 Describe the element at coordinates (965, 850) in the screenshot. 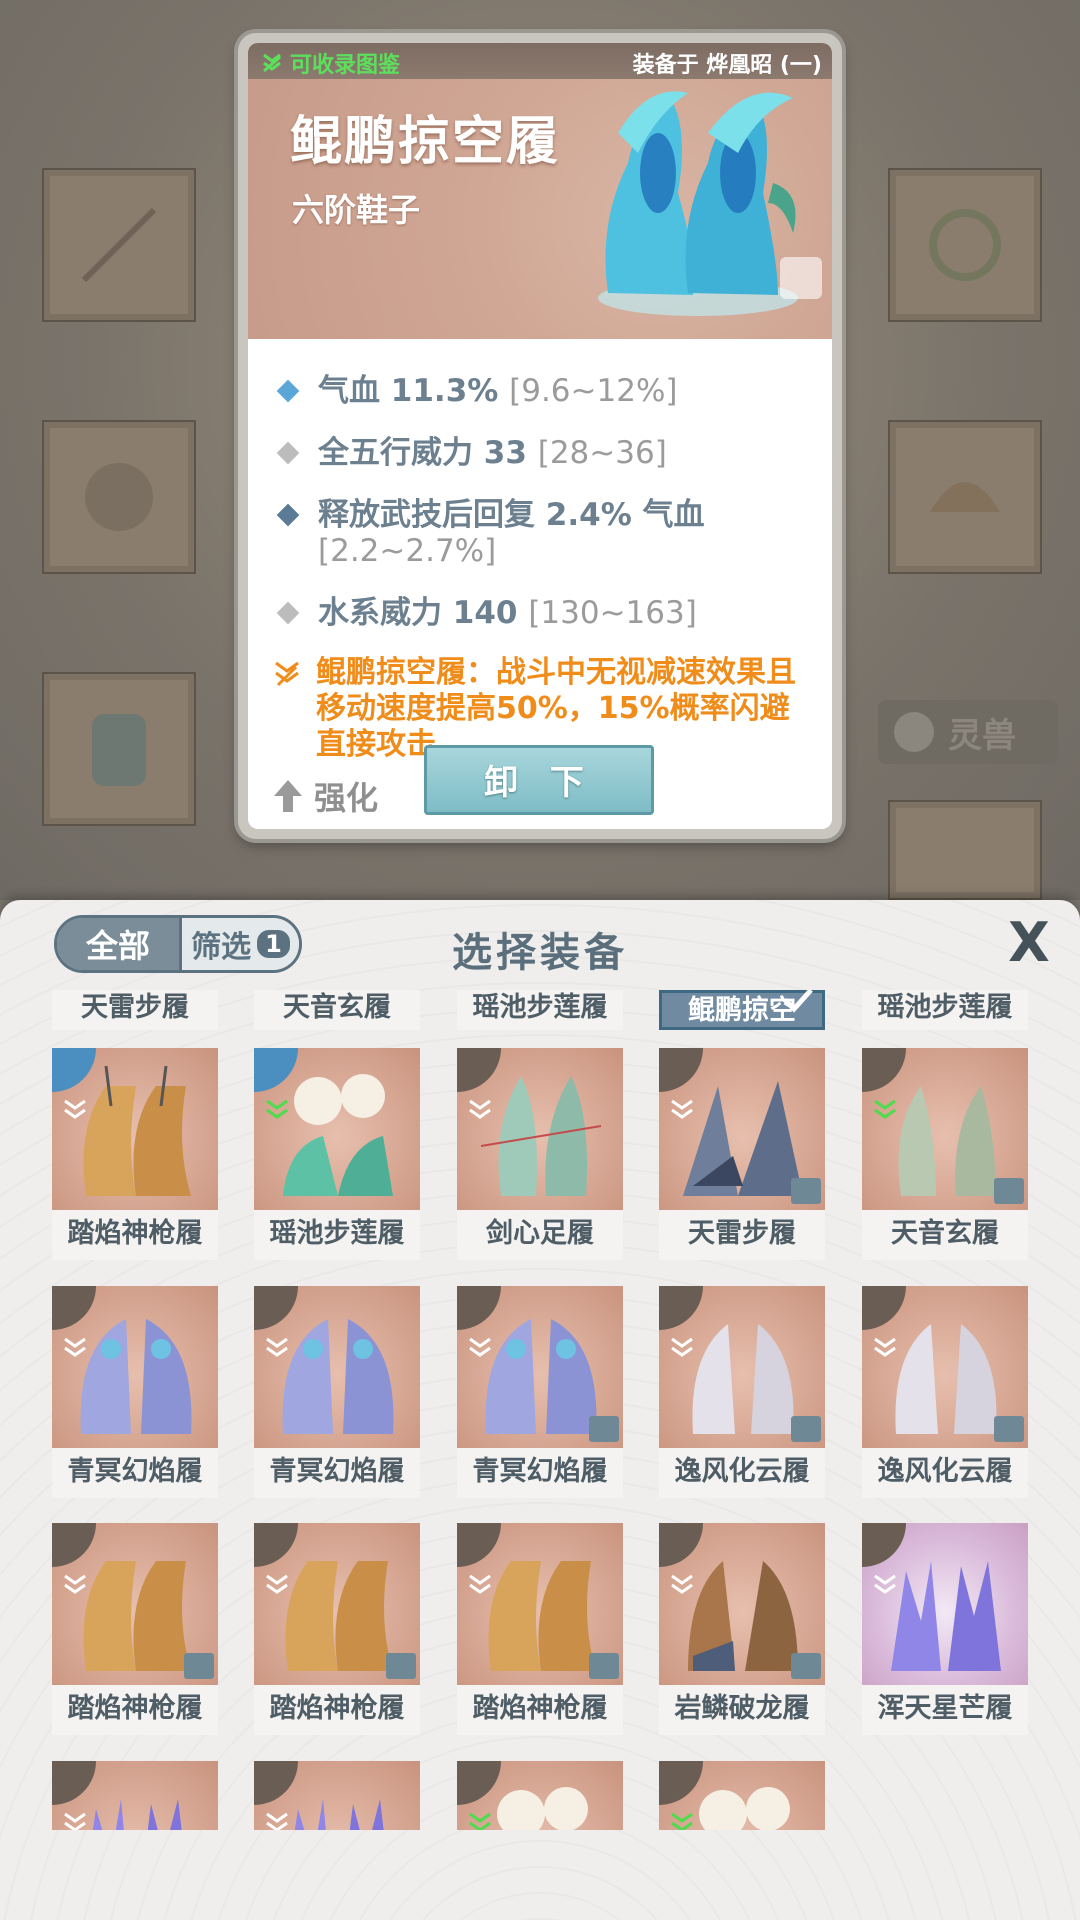

I see `bg-extra-slot` at that location.